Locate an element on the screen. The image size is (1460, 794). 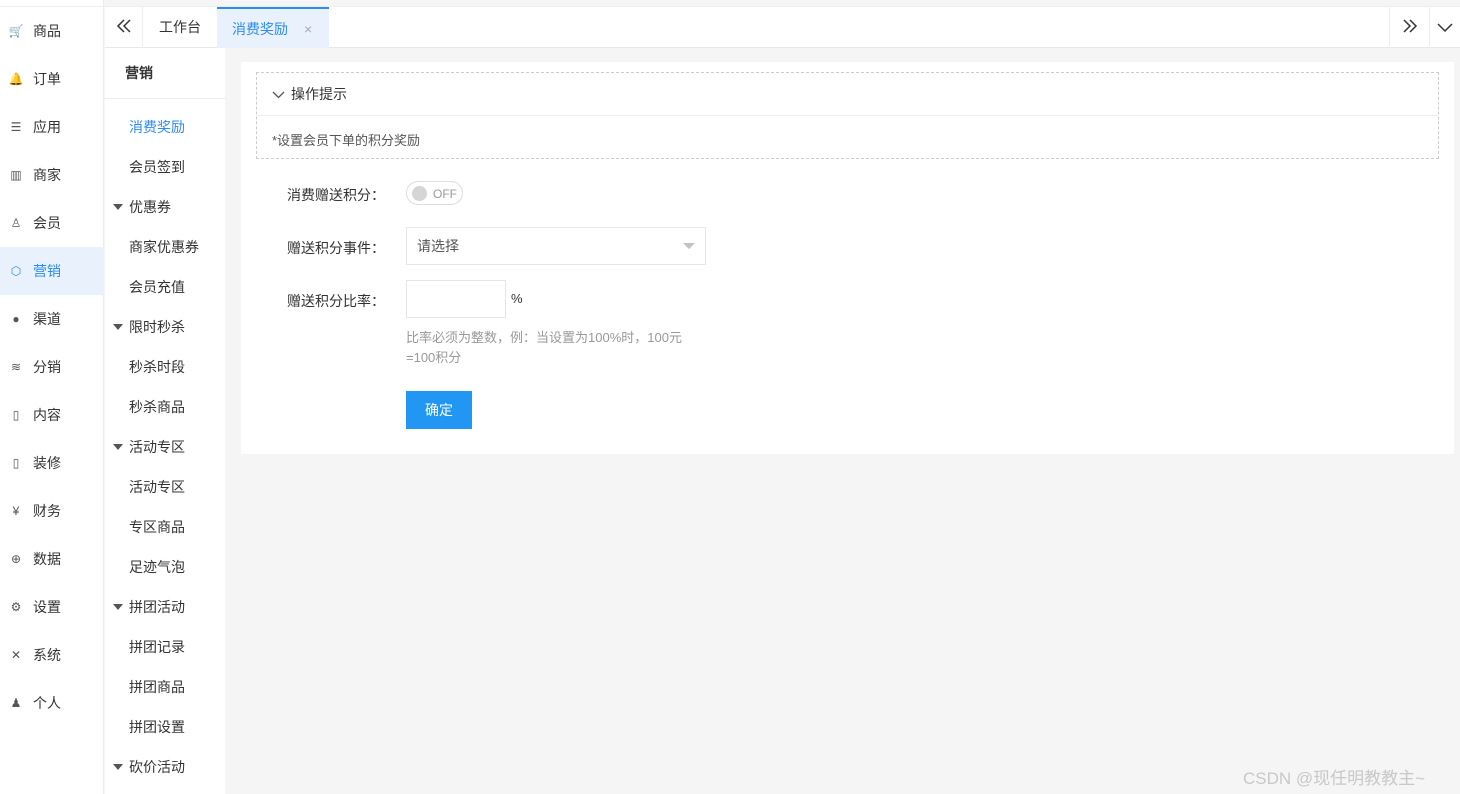
submenu-group-label: 拼团活动 is located at coordinates (157, 607).